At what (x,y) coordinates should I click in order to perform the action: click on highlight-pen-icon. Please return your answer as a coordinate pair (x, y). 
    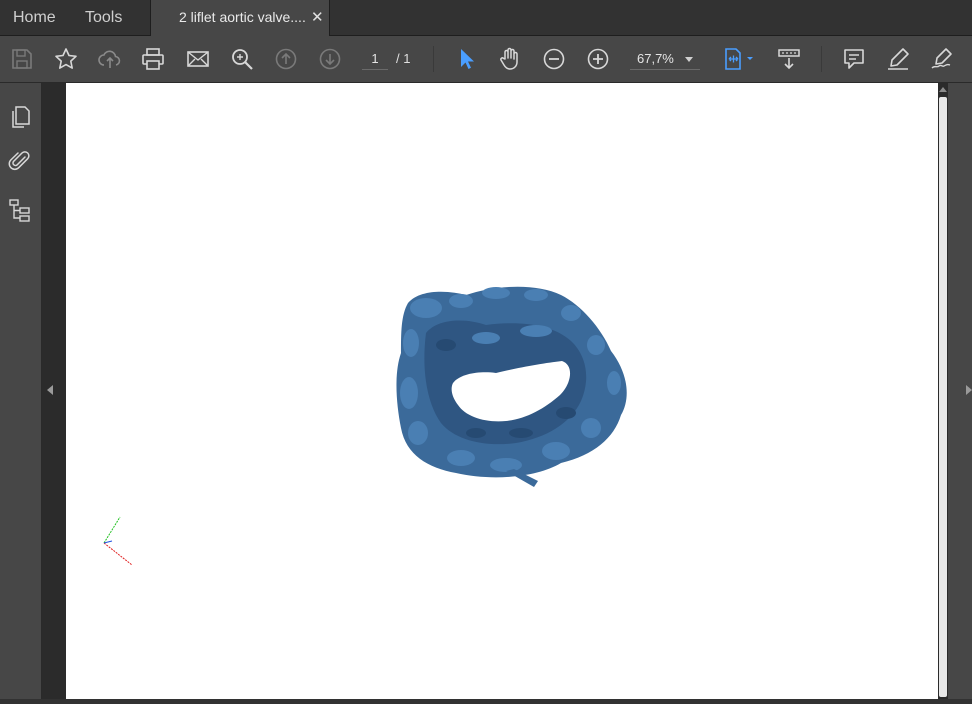
    Looking at the image, I should click on (898, 59).